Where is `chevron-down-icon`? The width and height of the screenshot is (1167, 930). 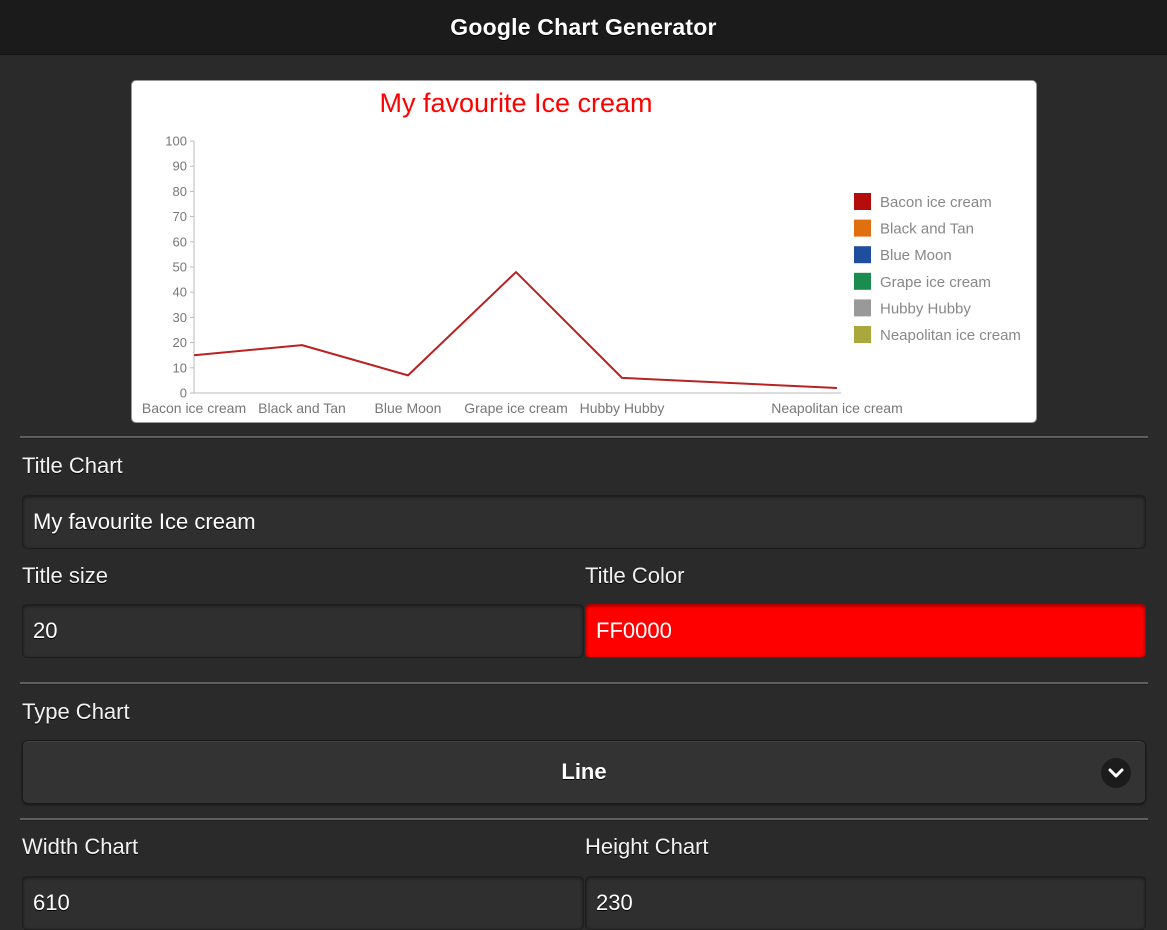 chevron-down-icon is located at coordinates (1116, 773).